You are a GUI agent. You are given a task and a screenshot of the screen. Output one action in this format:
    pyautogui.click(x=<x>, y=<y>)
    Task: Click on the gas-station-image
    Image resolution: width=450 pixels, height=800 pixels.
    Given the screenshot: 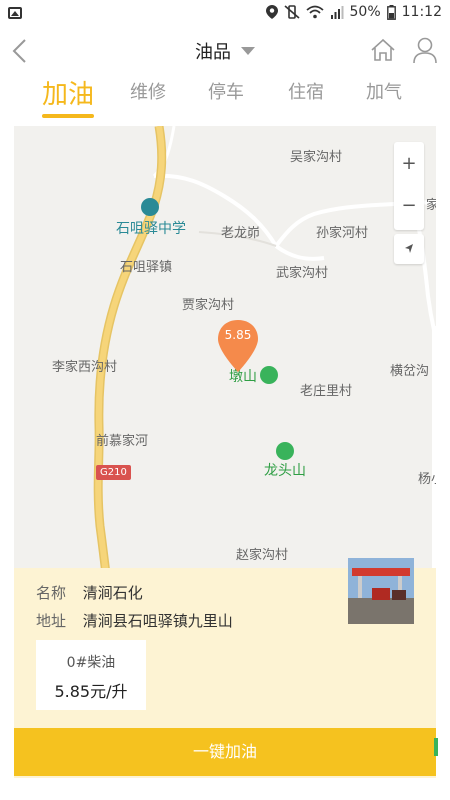 What is the action you would take?
    pyautogui.click(x=381, y=591)
    